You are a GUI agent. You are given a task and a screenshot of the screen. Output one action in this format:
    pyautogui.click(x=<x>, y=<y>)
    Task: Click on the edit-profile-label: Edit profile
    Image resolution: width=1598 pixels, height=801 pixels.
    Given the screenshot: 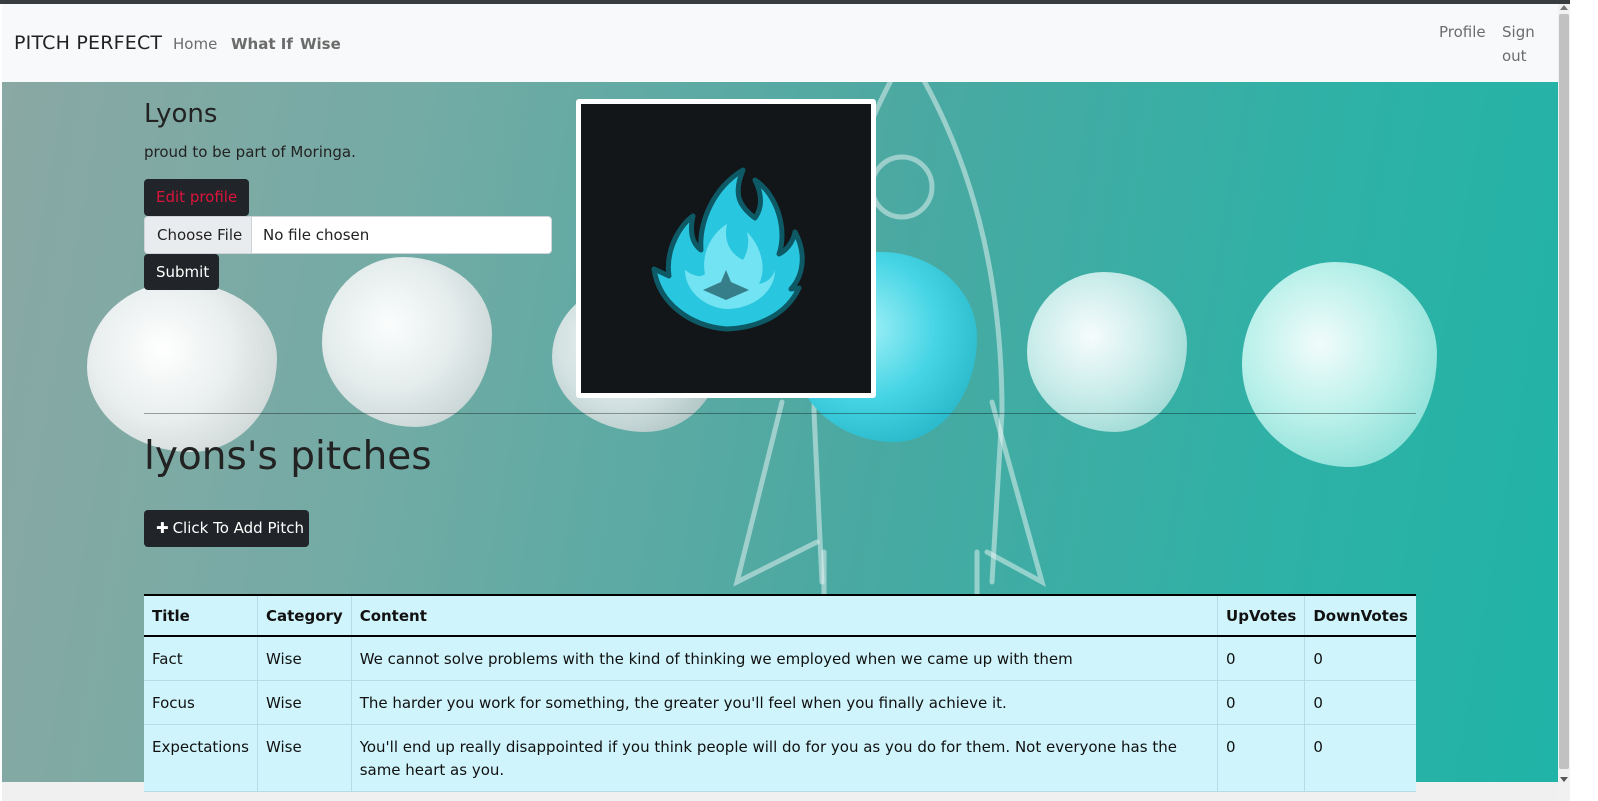 What is the action you would take?
    pyautogui.click(x=197, y=197)
    